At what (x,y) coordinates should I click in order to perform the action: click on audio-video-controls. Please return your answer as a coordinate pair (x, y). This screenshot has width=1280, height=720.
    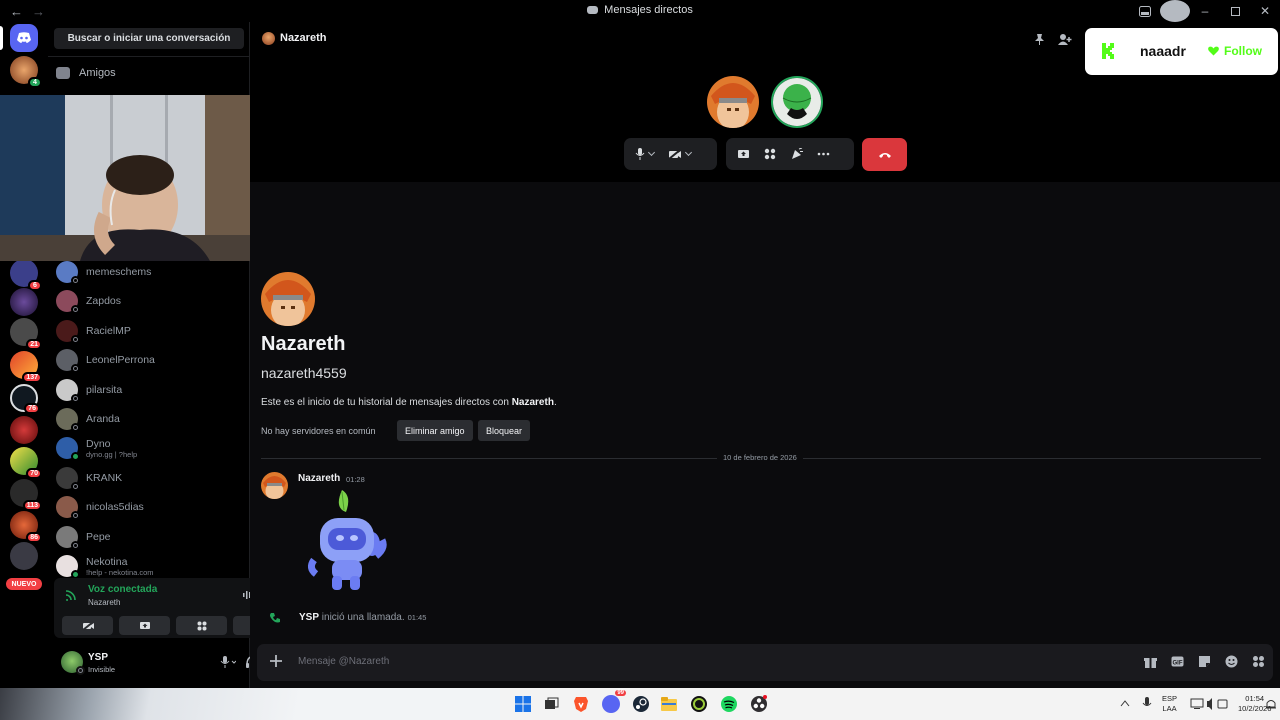
    Looking at the image, I should click on (670, 154).